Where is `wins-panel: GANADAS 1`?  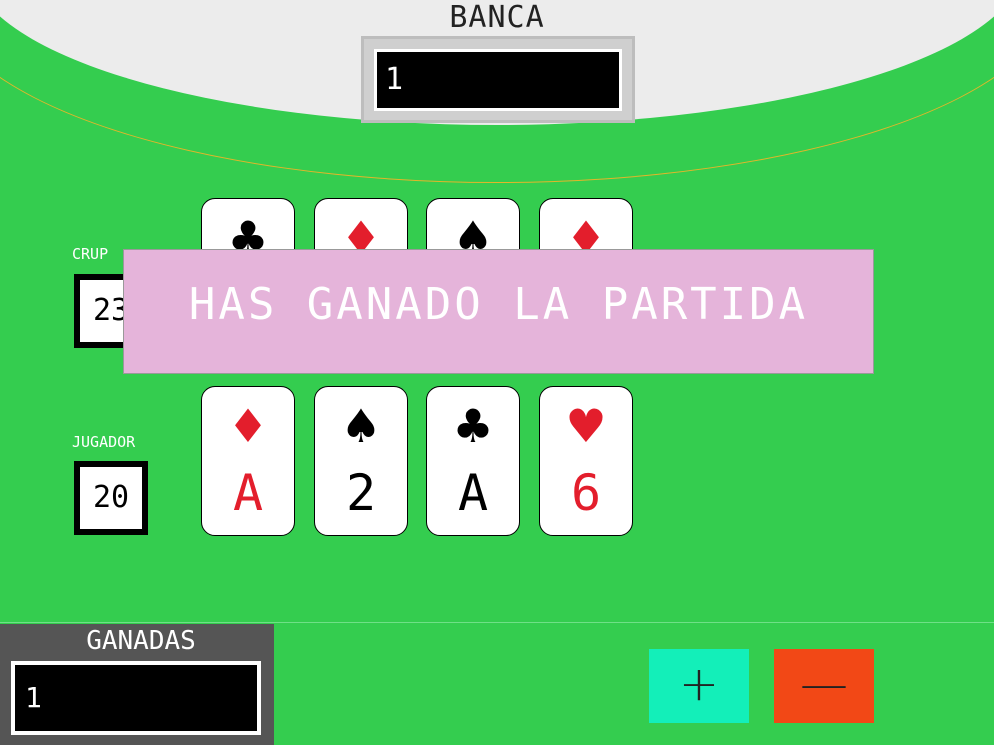 wins-panel: GANADAS 1 is located at coordinates (137, 684).